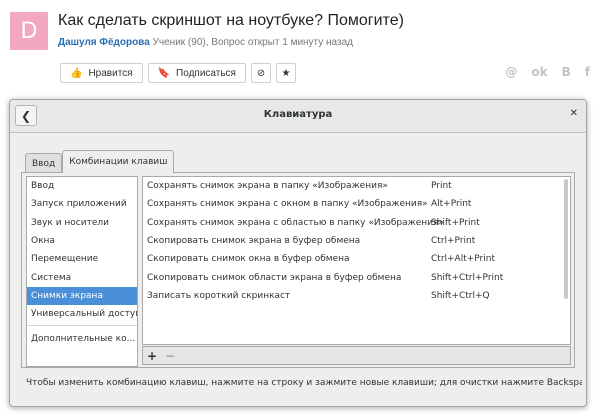 Image resolution: width=600 pixels, height=417 pixels. What do you see at coordinates (118, 161) in the screenshot?
I see `tab-shortcuts: Комбинации клавиш` at bounding box center [118, 161].